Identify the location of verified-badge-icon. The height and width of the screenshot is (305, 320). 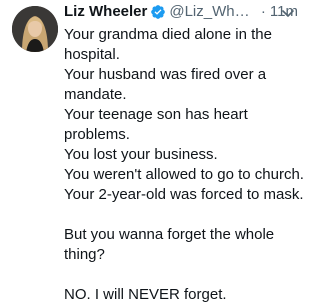
(158, 12).